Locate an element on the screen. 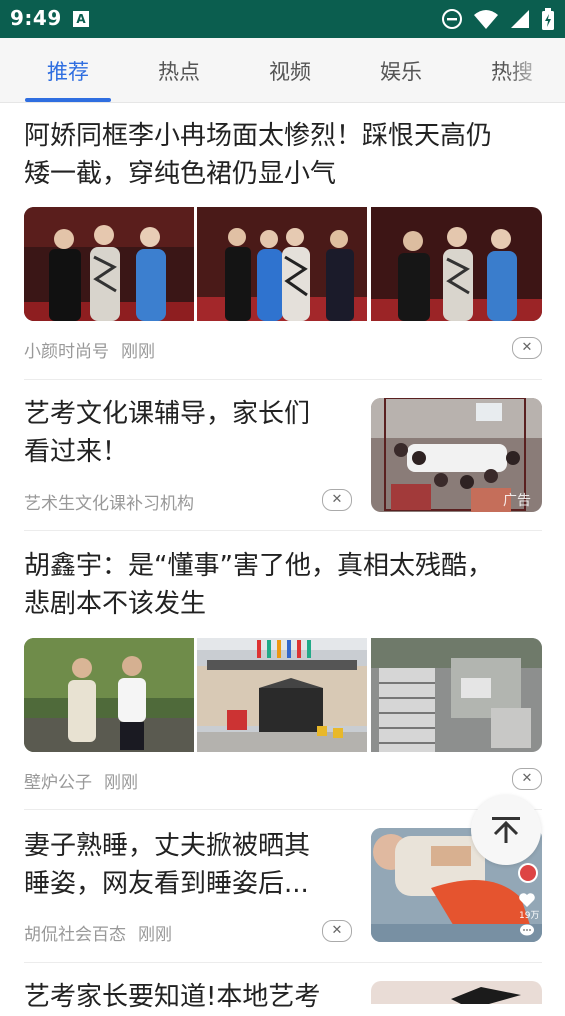  channel-tabs: 推荐 热点 视频 娱乐 热搜 is located at coordinates (282, 70).